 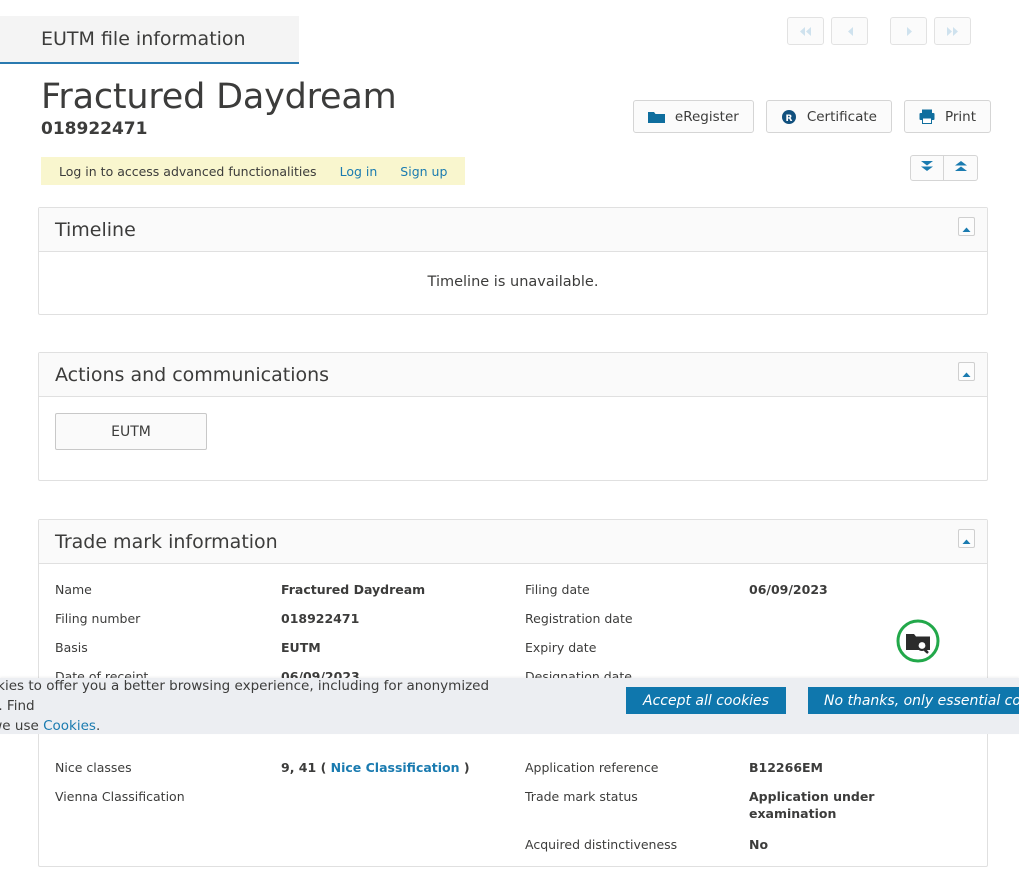 I want to click on registered-icon: R, so click(x=789, y=117).